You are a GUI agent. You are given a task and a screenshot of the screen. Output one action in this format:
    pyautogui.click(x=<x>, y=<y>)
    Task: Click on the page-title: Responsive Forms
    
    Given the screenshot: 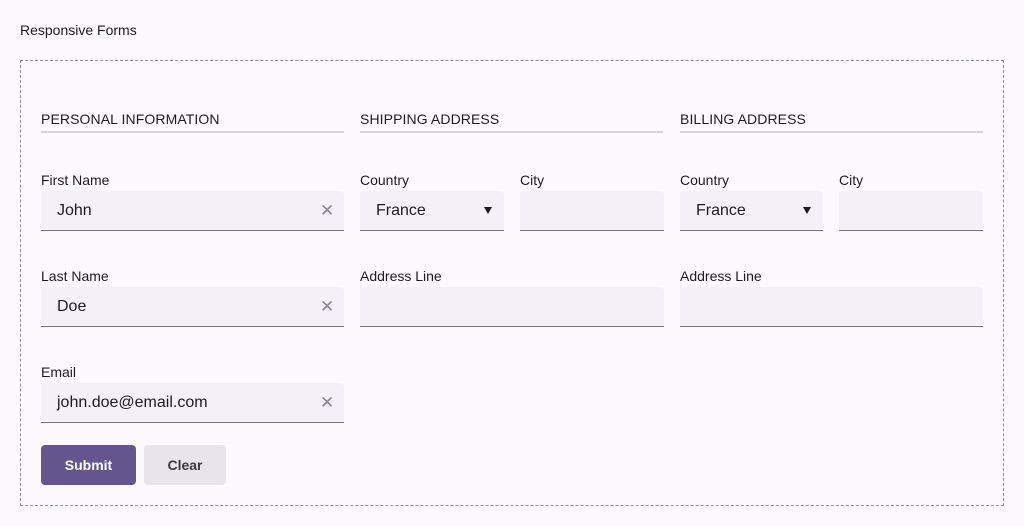 What is the action you would take?
    pyautogui.click(x=78, y=30)
    